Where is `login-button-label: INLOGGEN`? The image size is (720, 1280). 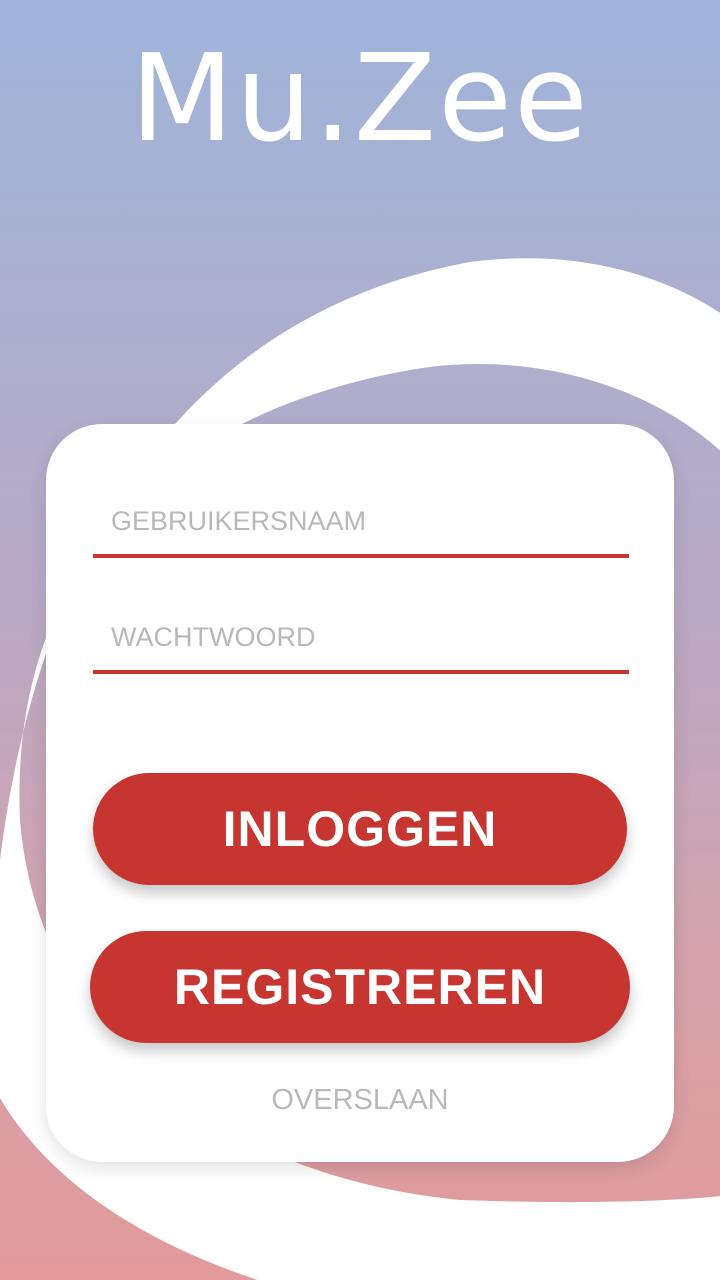 login-button-label: INLOGGEN is located at coordinates (360, 829).